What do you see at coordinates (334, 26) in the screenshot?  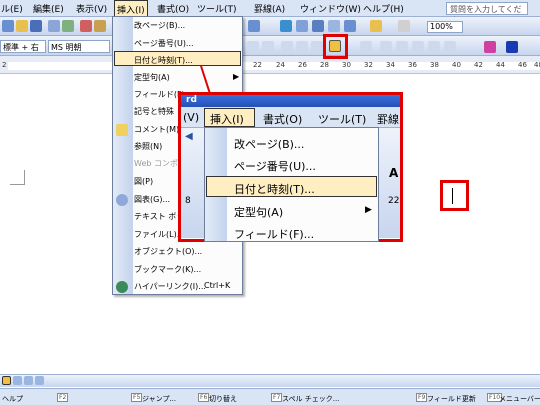 I see `excel-icon` at bounding box center [334, 26].